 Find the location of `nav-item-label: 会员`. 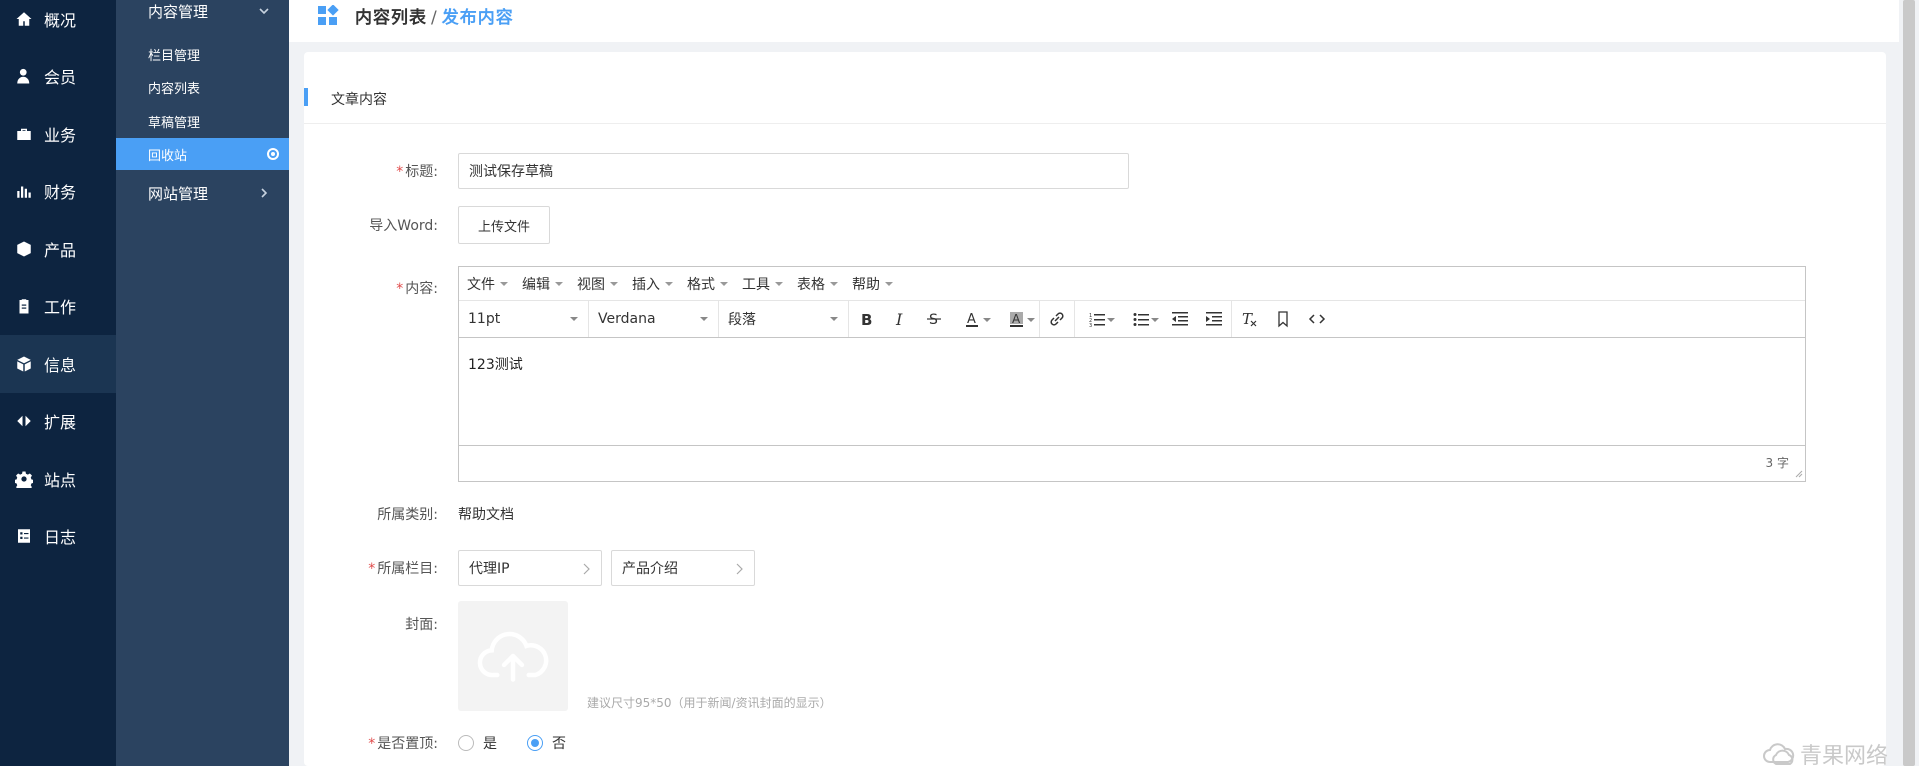

nav-item-label: 会员 is located at coordinates (60, 77).